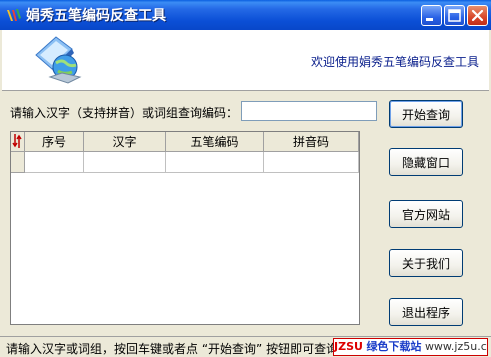 This screenshot has height=357, width=491. Describe the element at coordinates (429, 19) in the screenshot. I see `minimize-icon` at that location.